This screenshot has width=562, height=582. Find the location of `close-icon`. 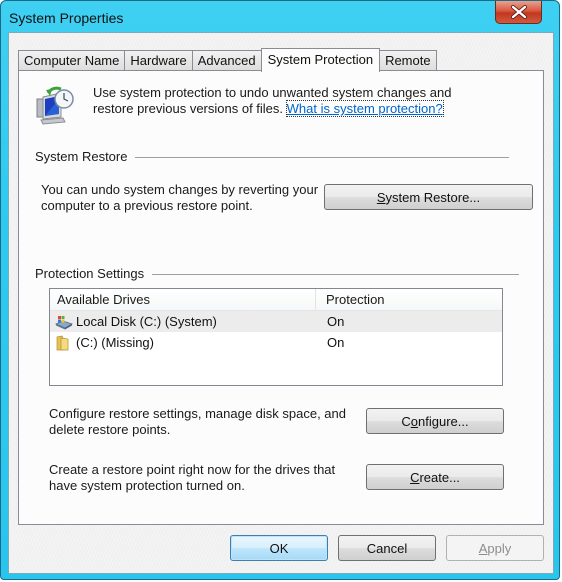

close-icon is located at coordinates (518, 12).